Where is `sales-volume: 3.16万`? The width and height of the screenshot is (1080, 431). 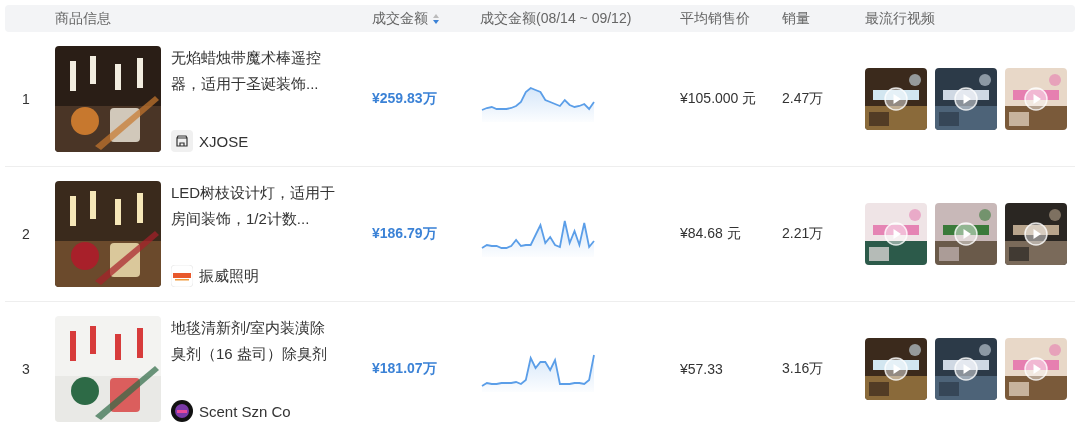 sales-volume: 3.16万 is located at coordinates (803, 368).